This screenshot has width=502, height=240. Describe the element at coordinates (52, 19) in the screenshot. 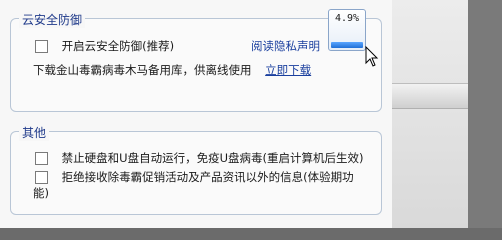

I see `security-group-title: 云安全防御` at that location.